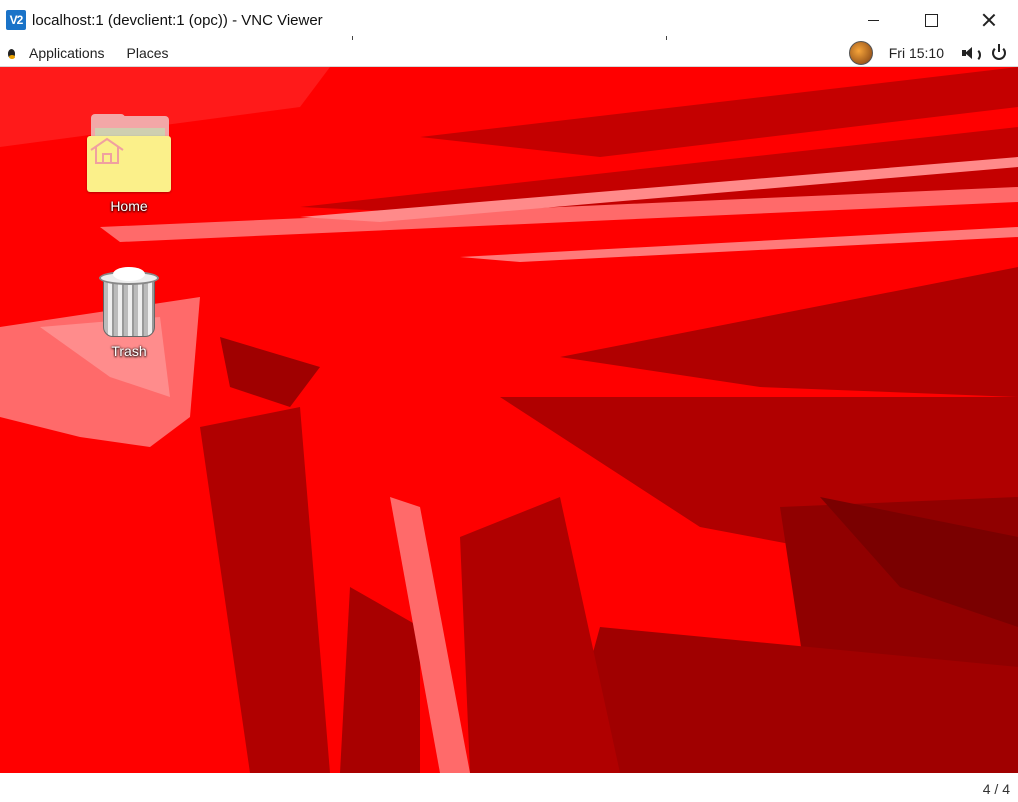 This screenshot has width=1018, height=802. I want to click on close-icon, so click(989, 20).